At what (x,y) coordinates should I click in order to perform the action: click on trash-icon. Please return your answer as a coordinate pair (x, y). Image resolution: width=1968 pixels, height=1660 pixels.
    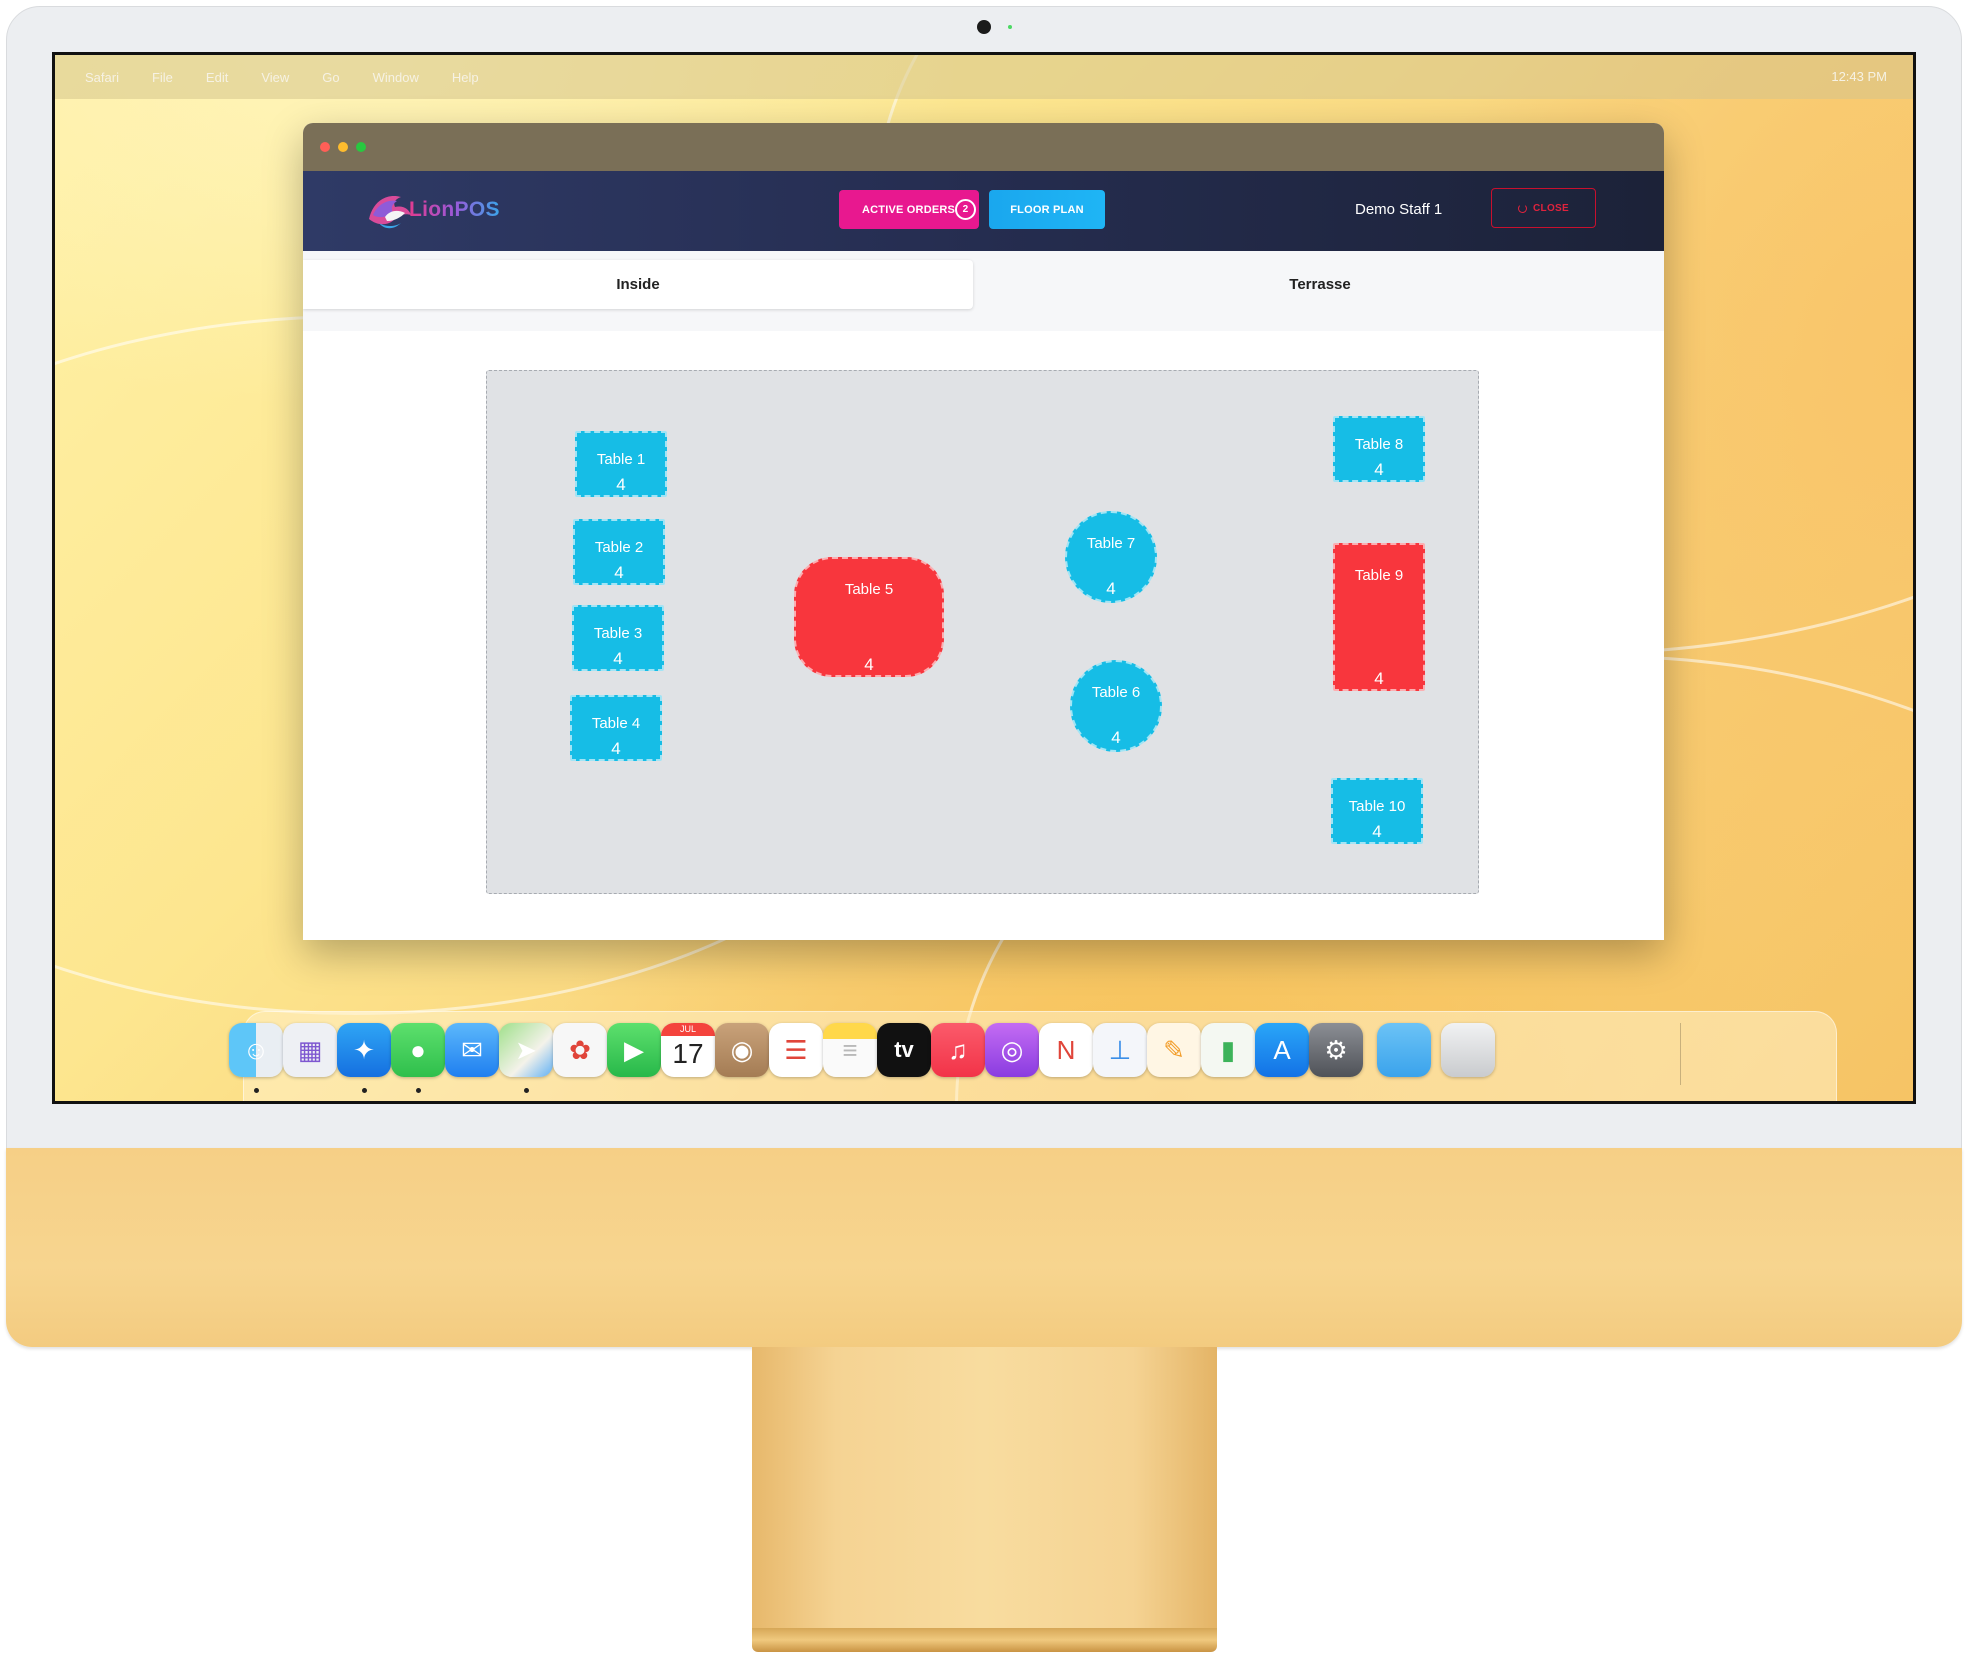
    Looking at the image, I should click on (1468, 1050).